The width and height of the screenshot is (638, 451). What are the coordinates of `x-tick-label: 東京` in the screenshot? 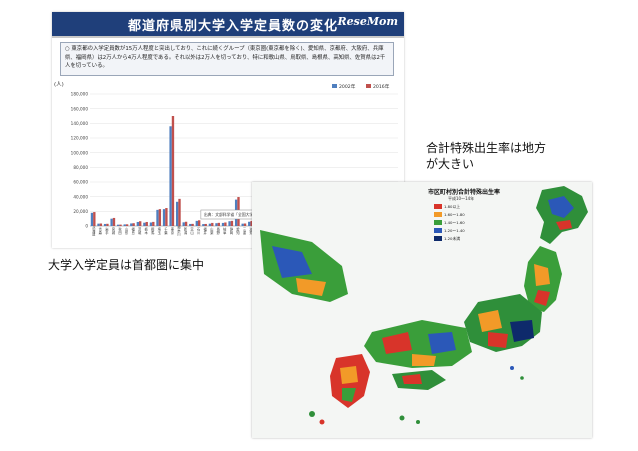 It's located at (172, 231).